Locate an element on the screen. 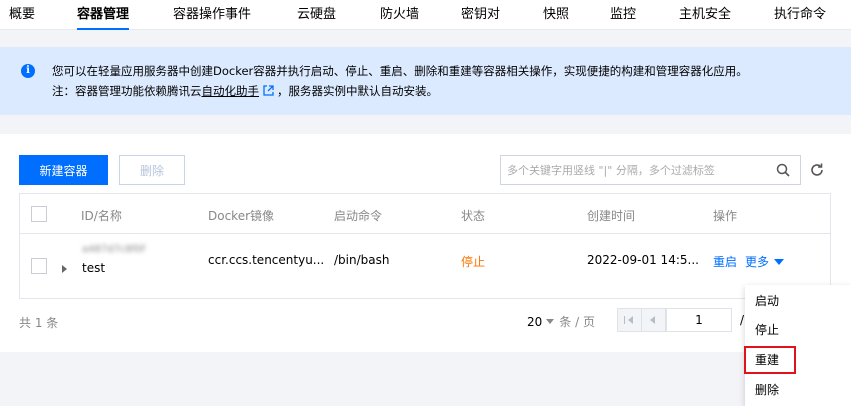 Image resolution: width=851 pixels, height=406 pixels. new-container-button: 新建容器 is located at coordinates (63, 170).